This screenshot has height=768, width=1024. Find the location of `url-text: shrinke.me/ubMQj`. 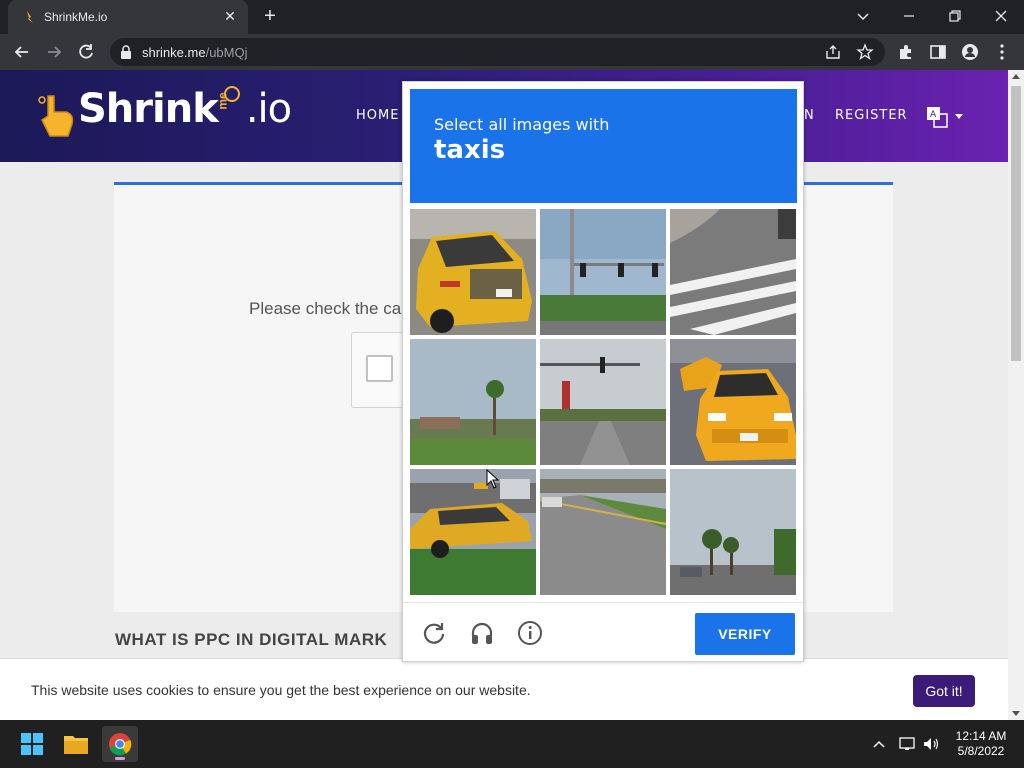

url-text: shrinke.me/ubMQj is located at coordinates (194, 52).